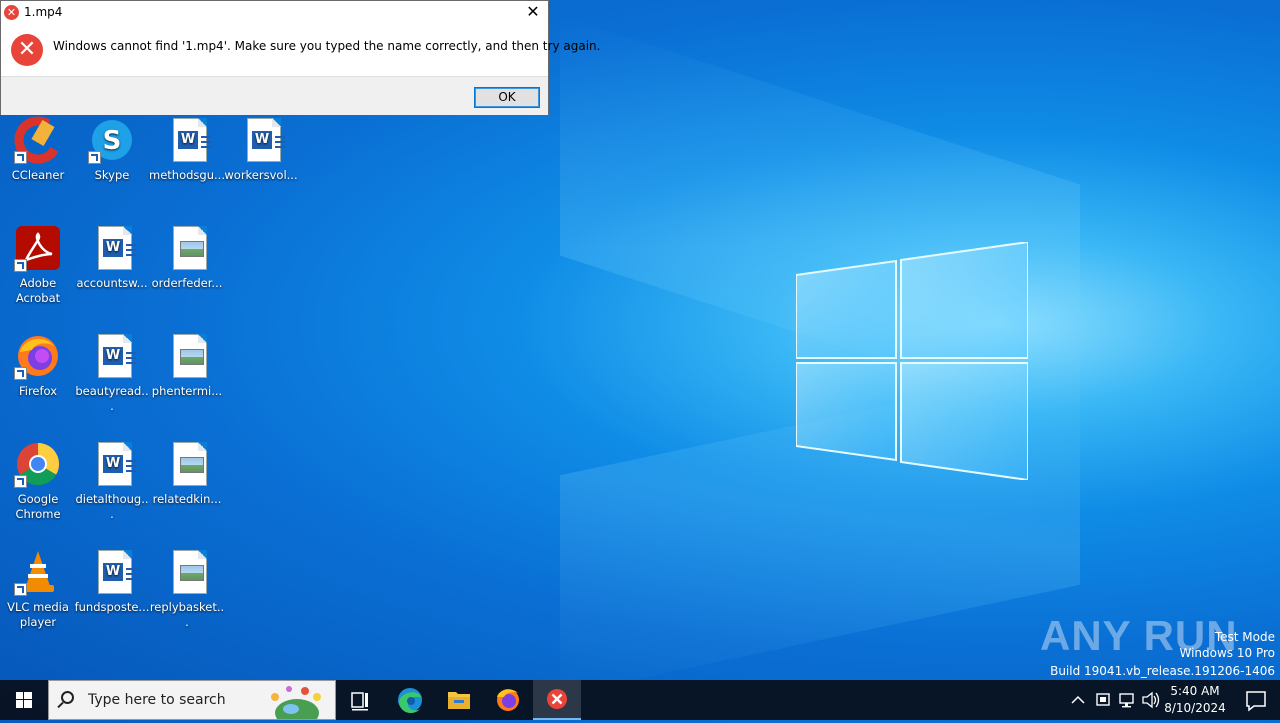  I want to click on taskbar-file-explorer, so click(459, 700).